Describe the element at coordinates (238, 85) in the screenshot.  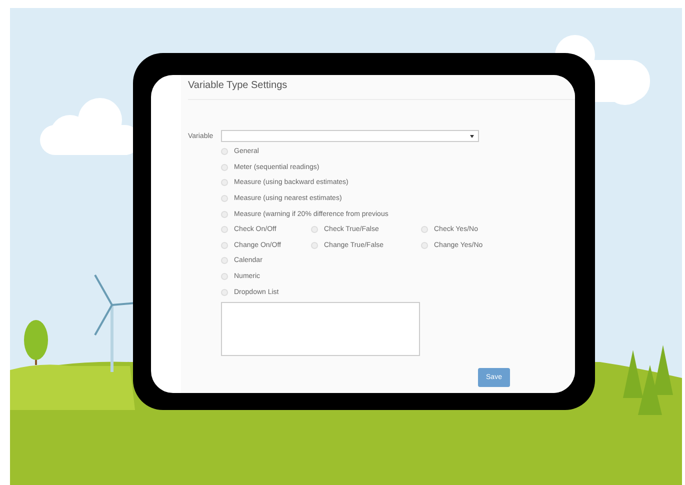
I see `panel-title: Variable Type Settings` at that location.